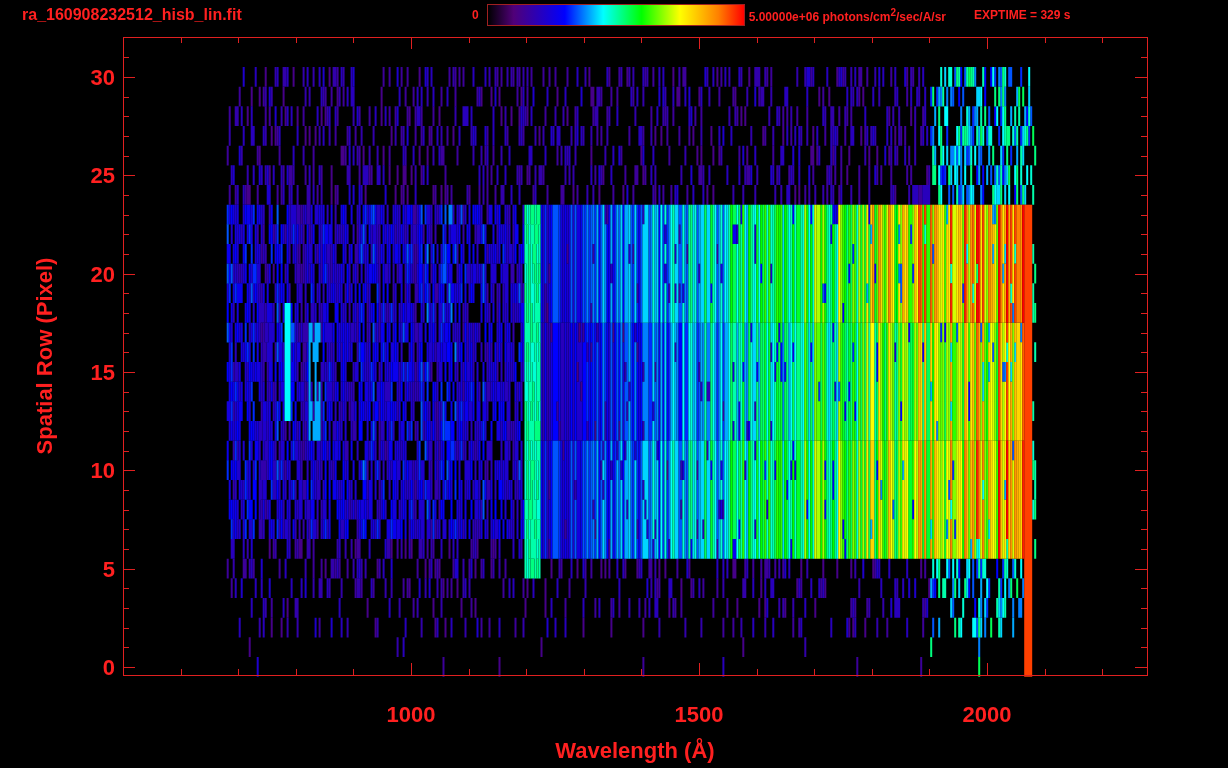  Describe the element at coordinates (132, 15) in the screenshot. I see `file-title: ra_160908232512_hisb_lin.fit` at that location.